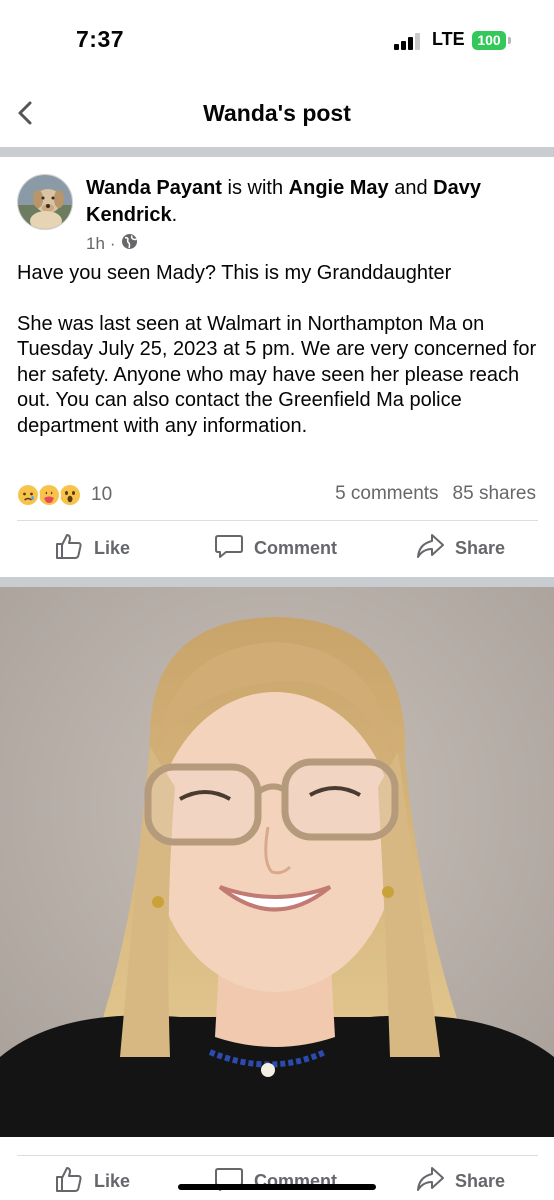 The height and width of the screenshot is (1200, 554). What do you see at coordinates (174, 215) in the screenshot?
I see `period: .` at bounding box center [174, 215].